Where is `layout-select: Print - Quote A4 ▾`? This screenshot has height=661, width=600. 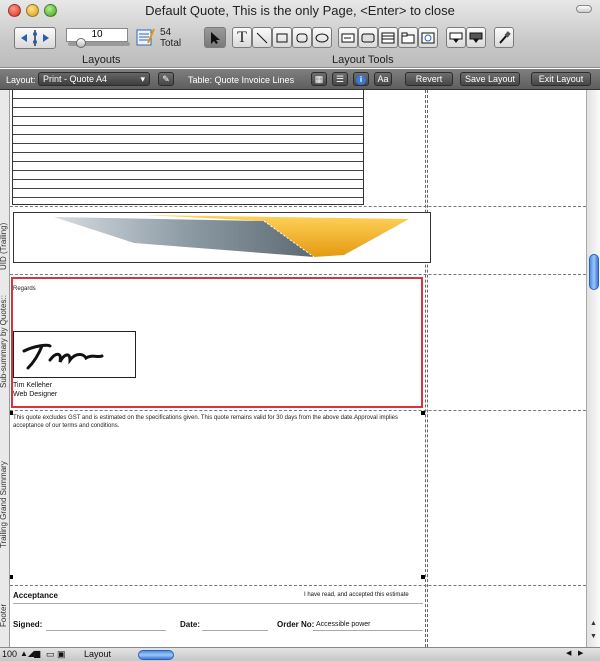 layout-select: Print - Quote A4 ▾ is located at coordinates (94, 79).